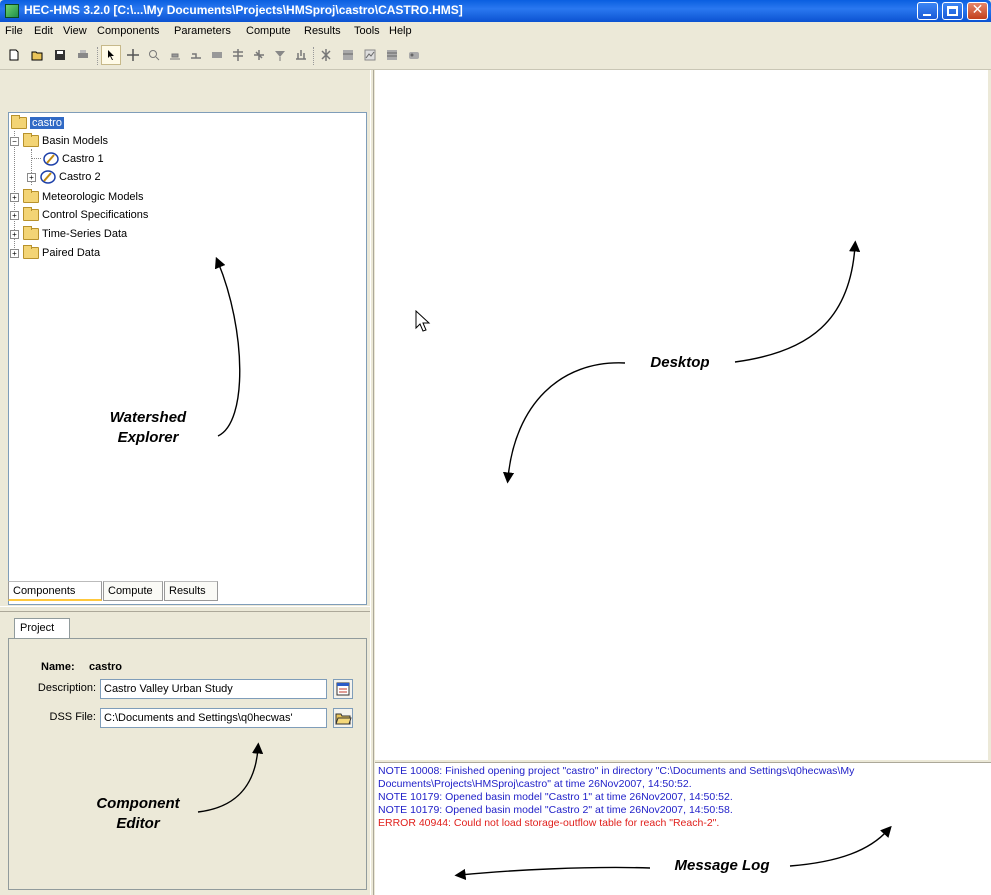 This screenshot has width=991, height=895. What do you see at coordinates (564, 423) in the screenshot?
I see `arrow-desktop-down` at bounding box center [564, 423].